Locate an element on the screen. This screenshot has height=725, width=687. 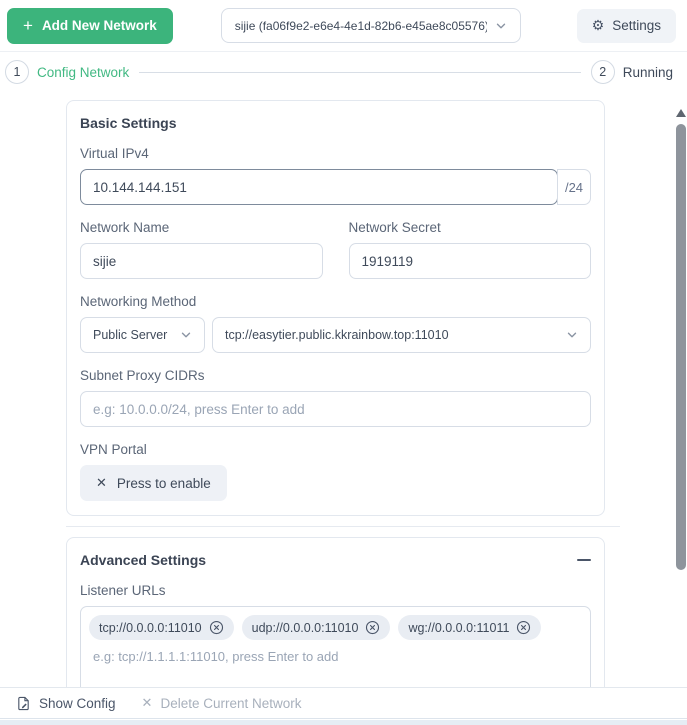
step-config-network: 1 Config Network is located at coordinates (67, 72).